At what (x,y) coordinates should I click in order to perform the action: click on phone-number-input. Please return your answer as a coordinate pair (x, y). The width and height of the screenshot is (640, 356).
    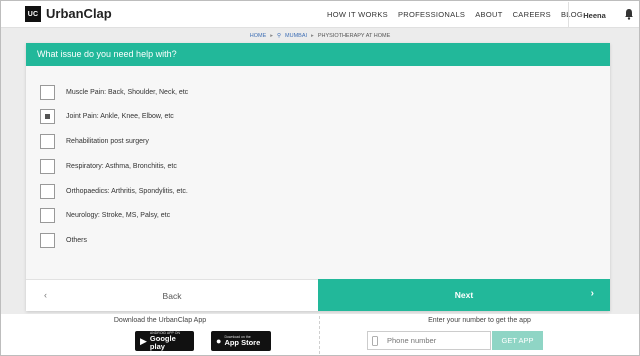
    Looking at the image, I should click on (437, 340).